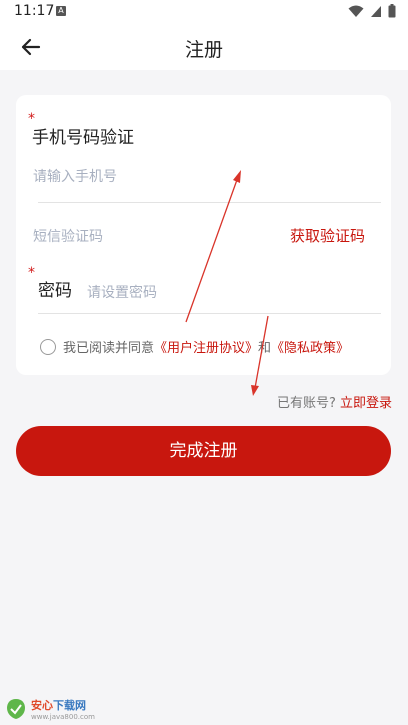 The width and height of the screenshot is (408, 725). I want to click on login-row: 已有账号? 立即登录, so click(334, 401).